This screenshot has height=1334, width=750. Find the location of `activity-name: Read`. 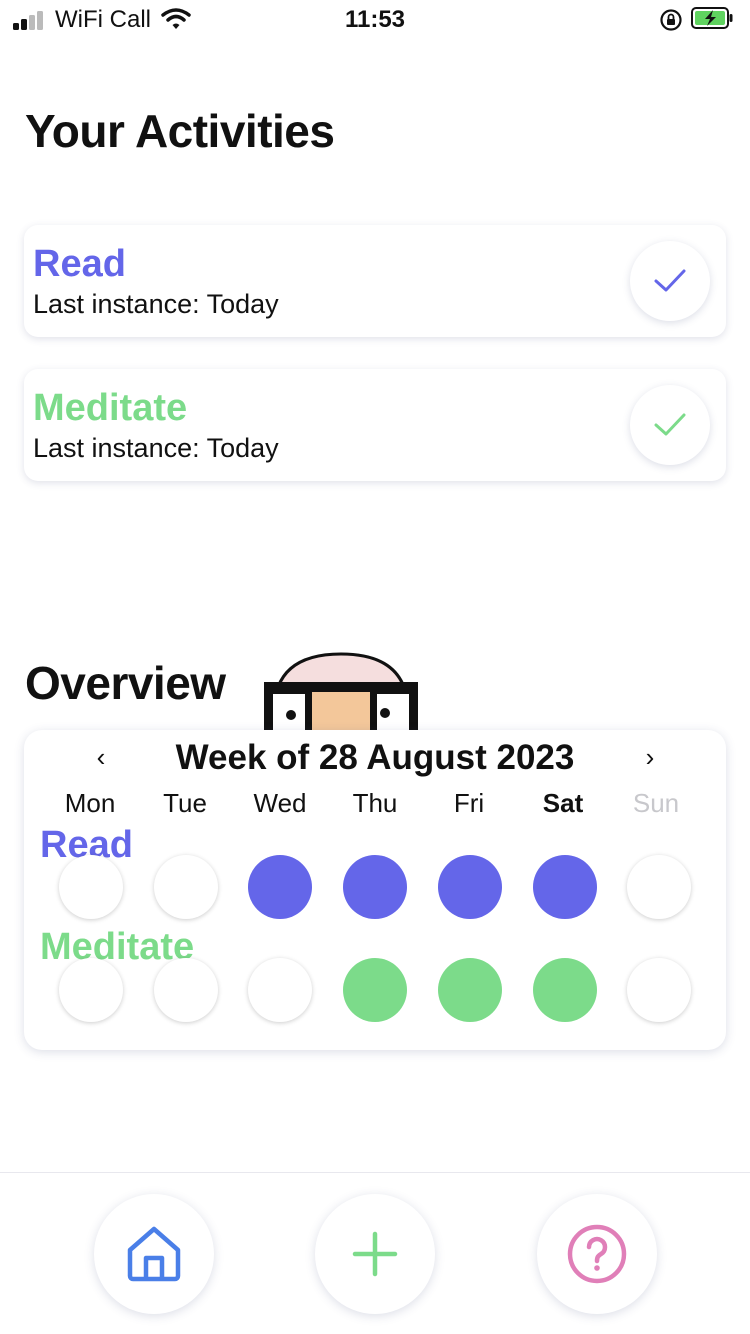

activity-name: Read is located at coordinates (79, 264).